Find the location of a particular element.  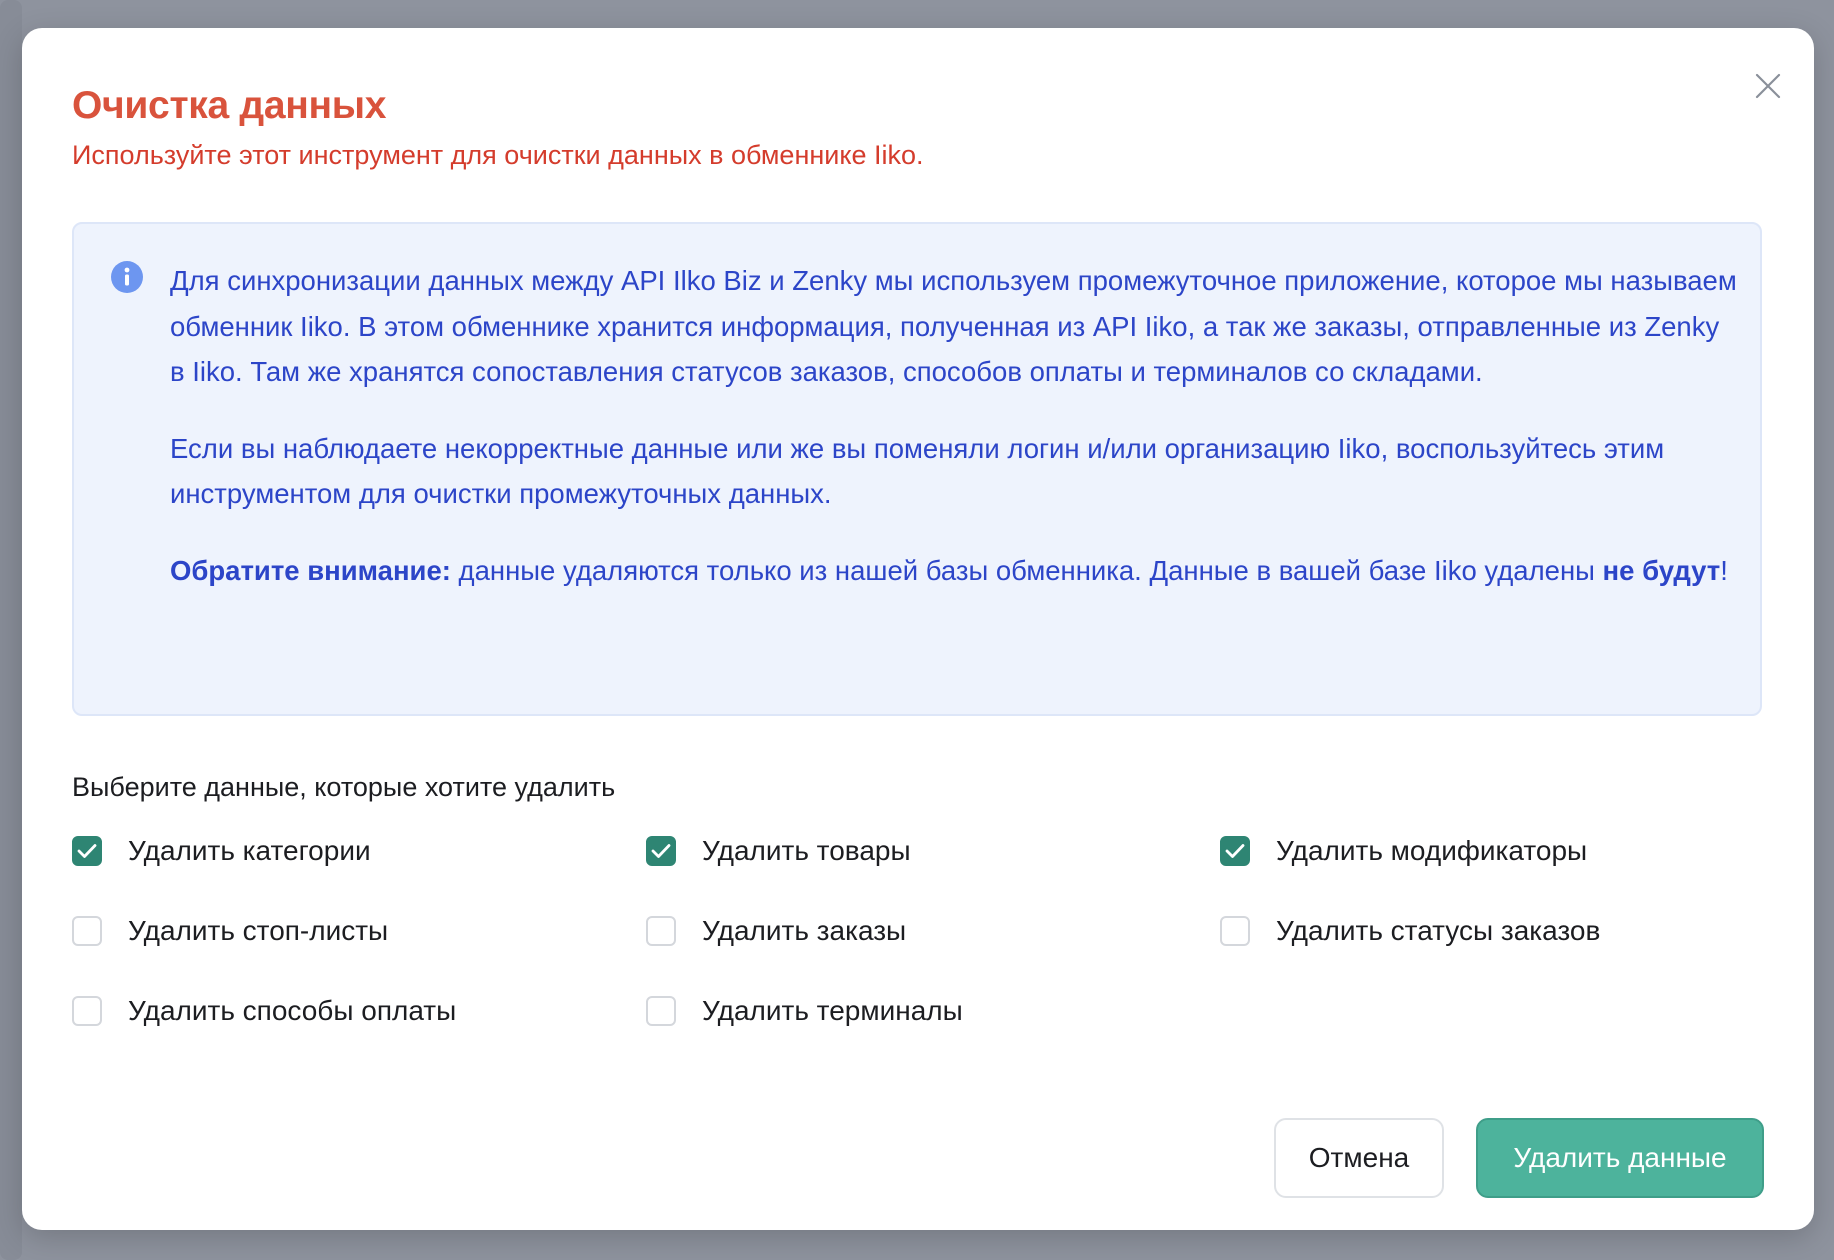

option-label: Удалить категории is located at coordinates (249, 850).